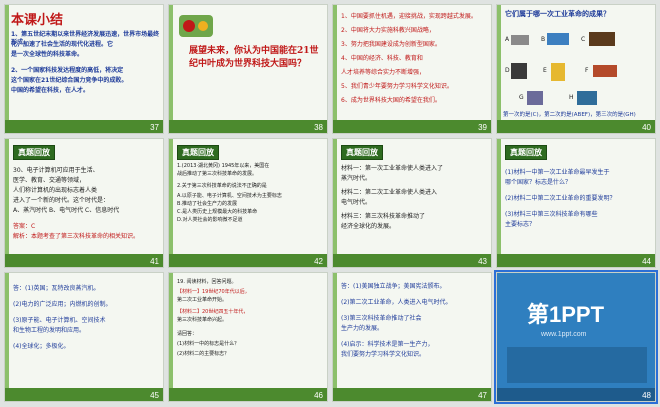 Image resolution: width=660 pixels, height=407 pixels. I want to click on slide-footer-bar: 39, so click(412, 126).